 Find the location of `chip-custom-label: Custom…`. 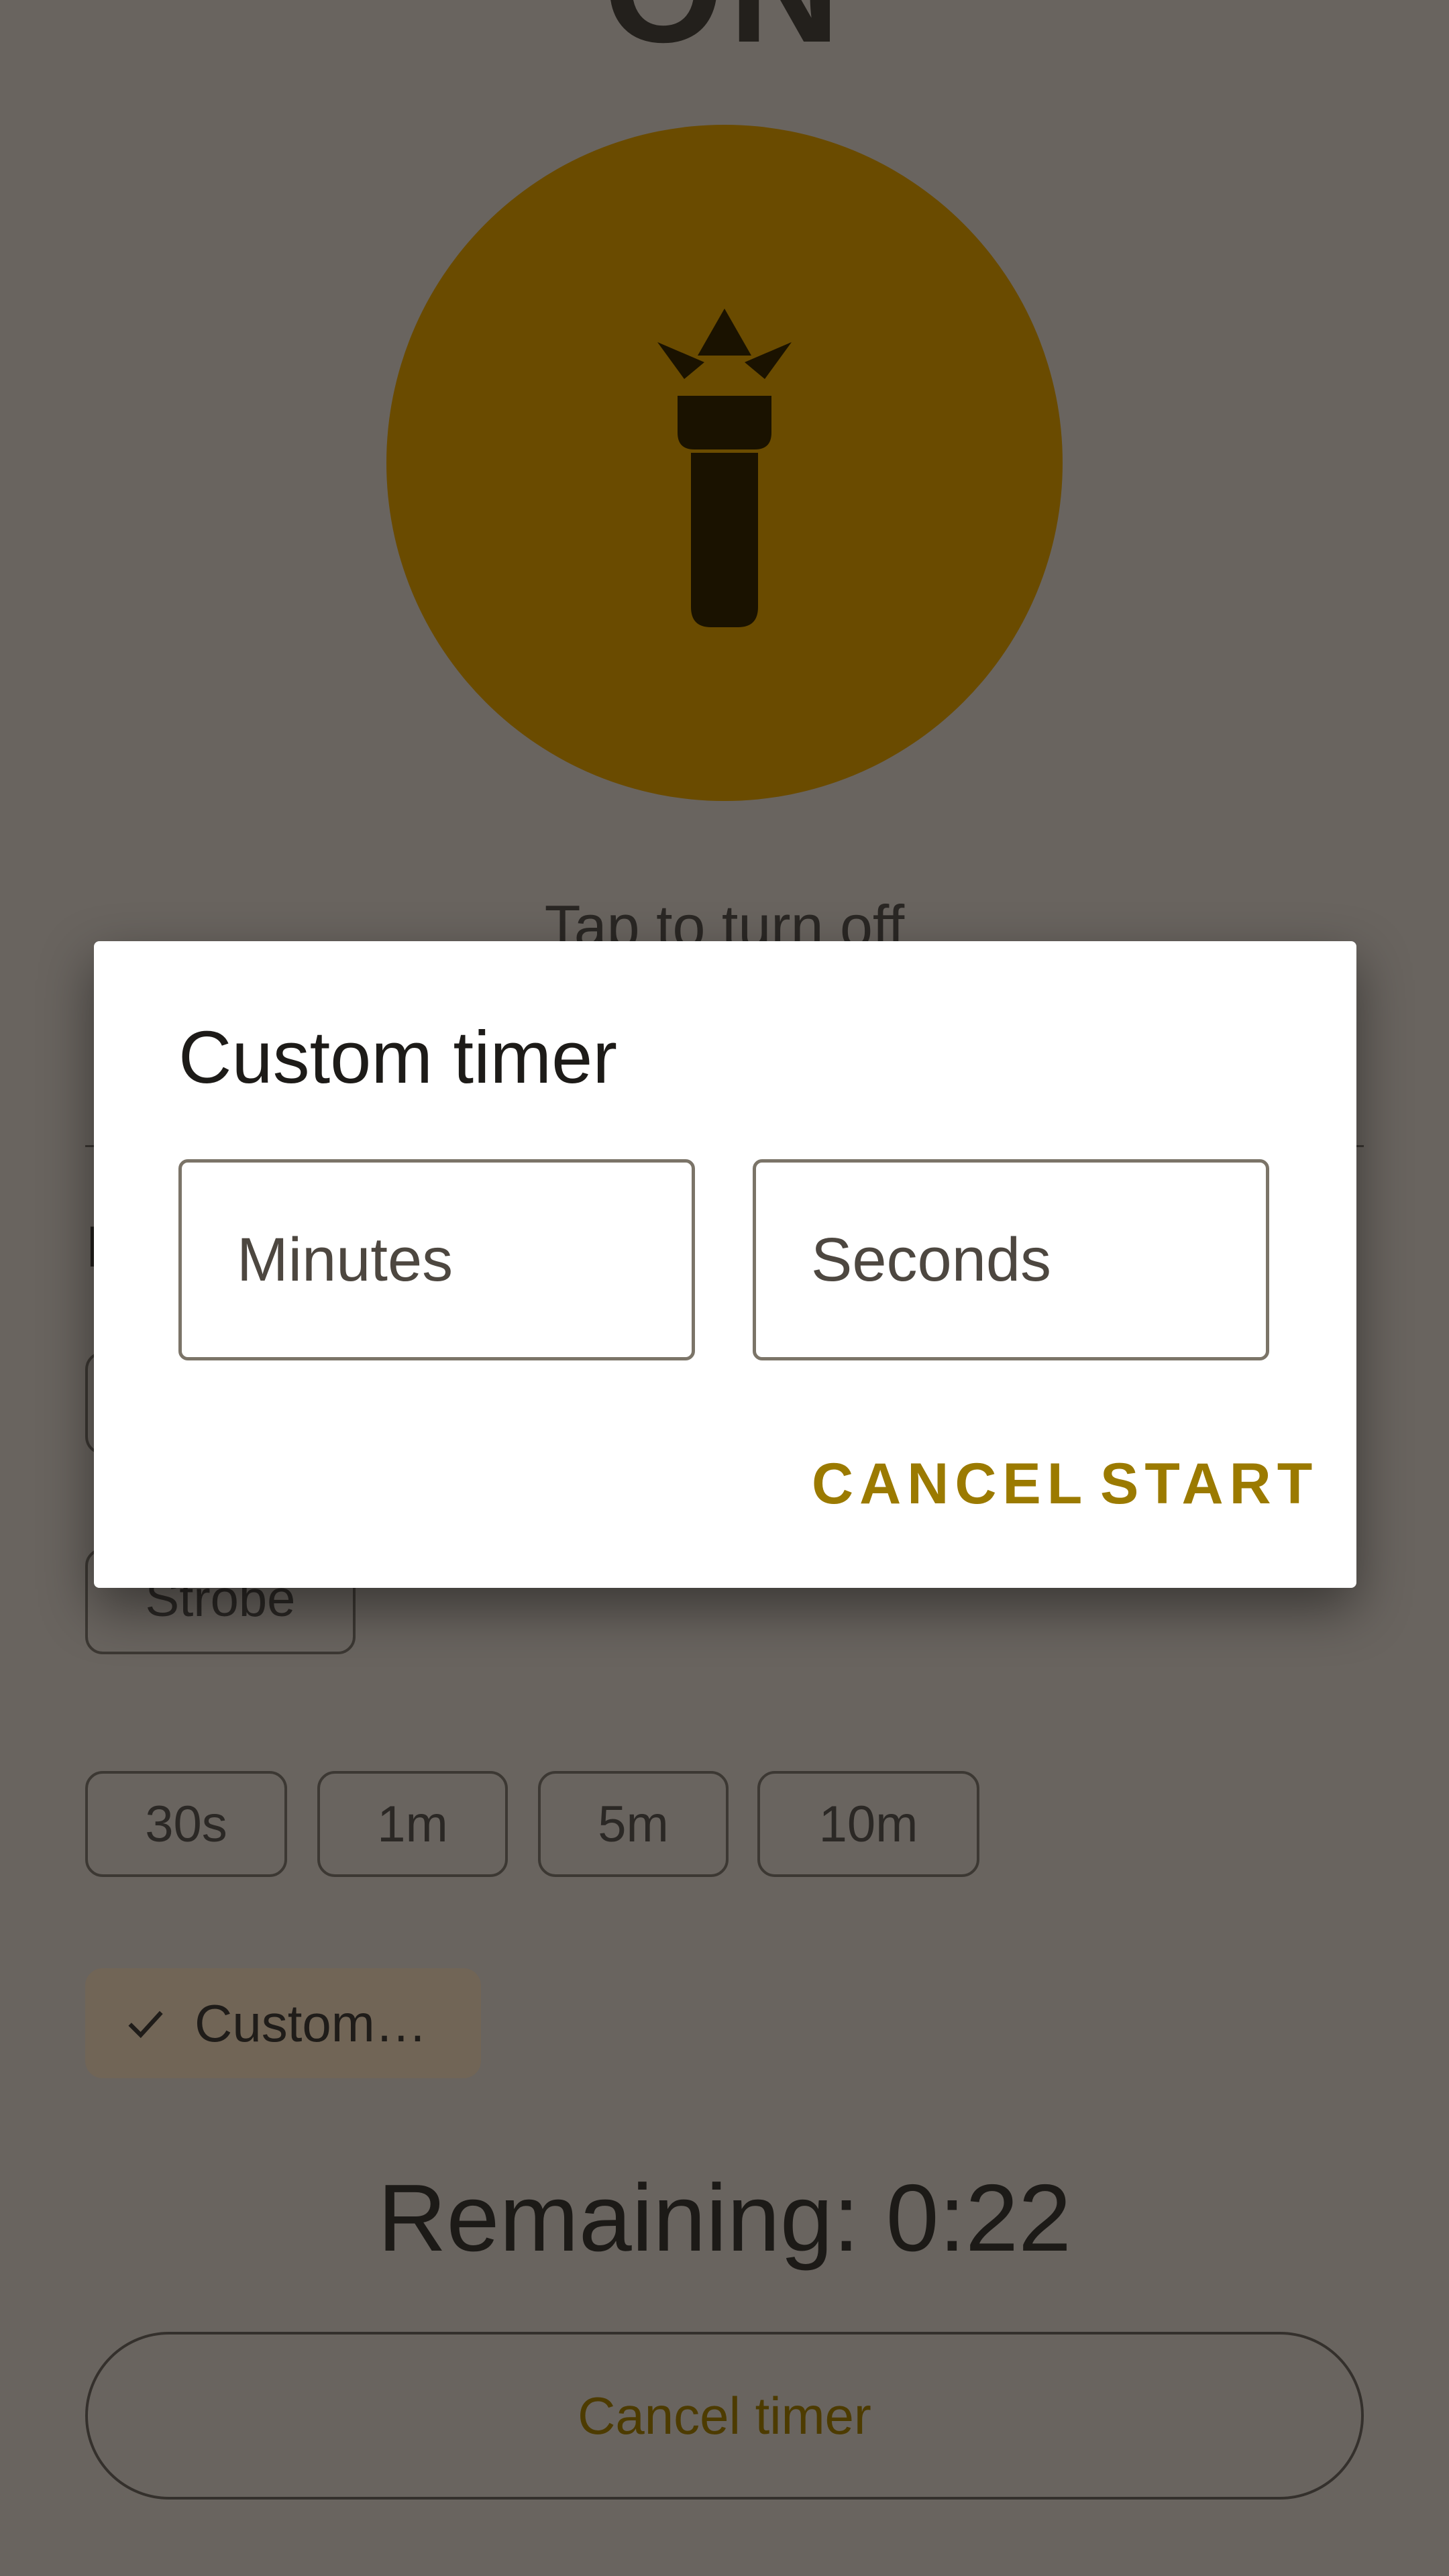

chip-custom-label: Custom… is located at coordinates (311, 2023).